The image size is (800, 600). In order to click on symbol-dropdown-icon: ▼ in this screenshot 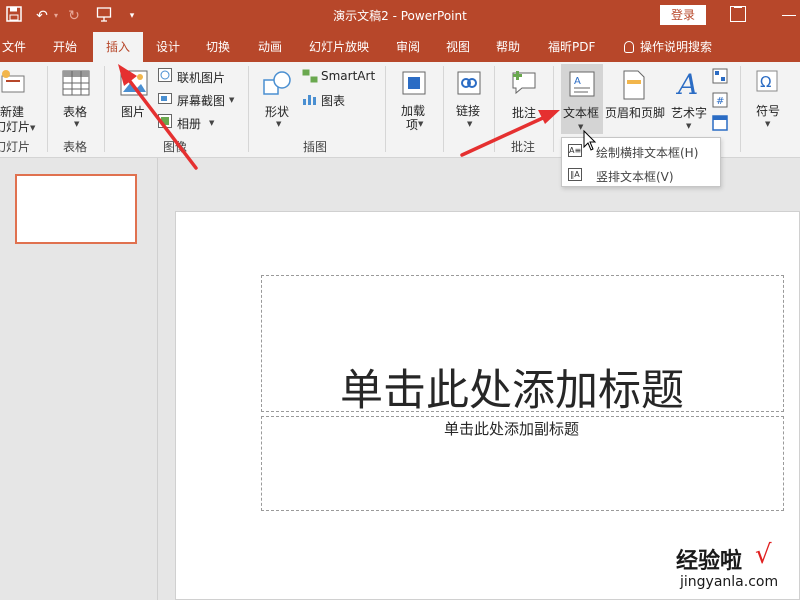, I will do `click(767, 124)`.